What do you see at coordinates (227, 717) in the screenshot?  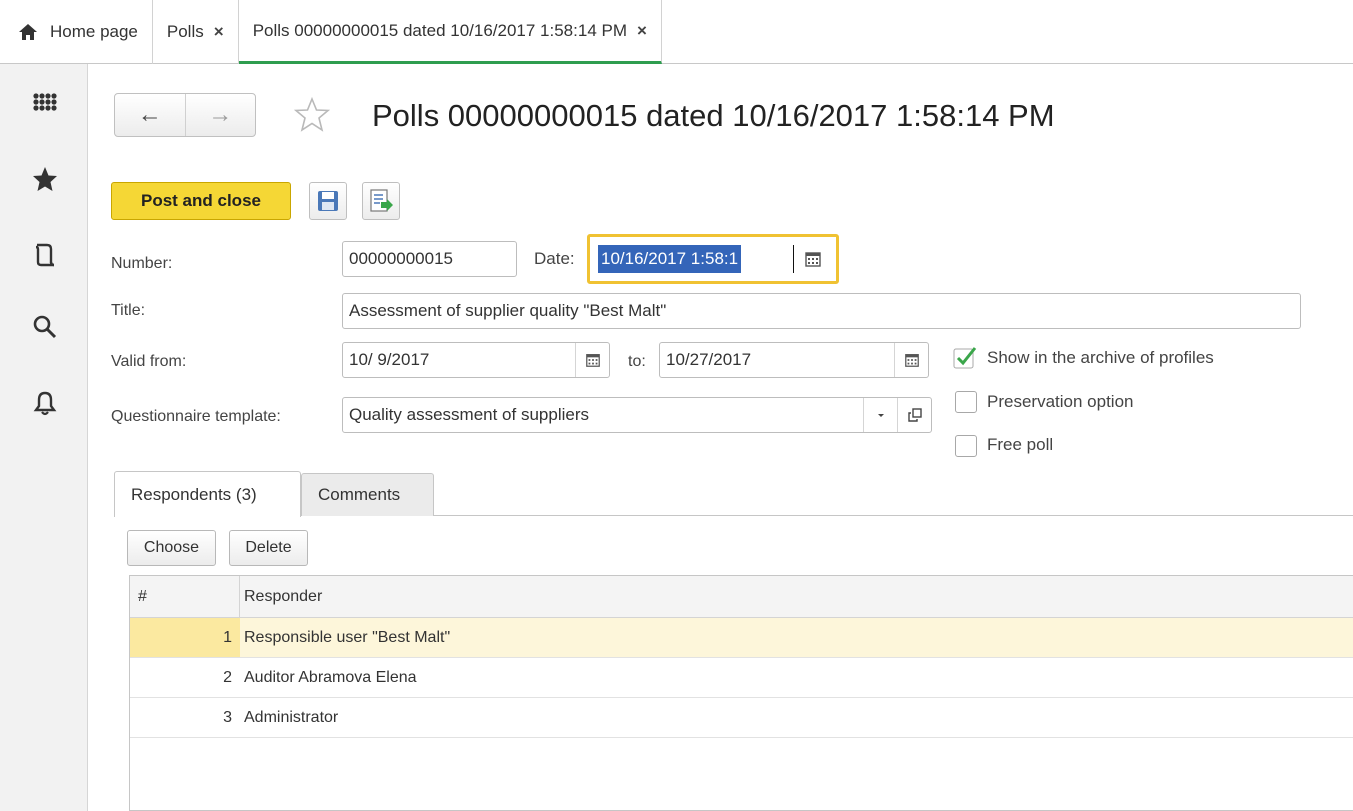 I see `row-number: 3` at bounding box center [227, 717].